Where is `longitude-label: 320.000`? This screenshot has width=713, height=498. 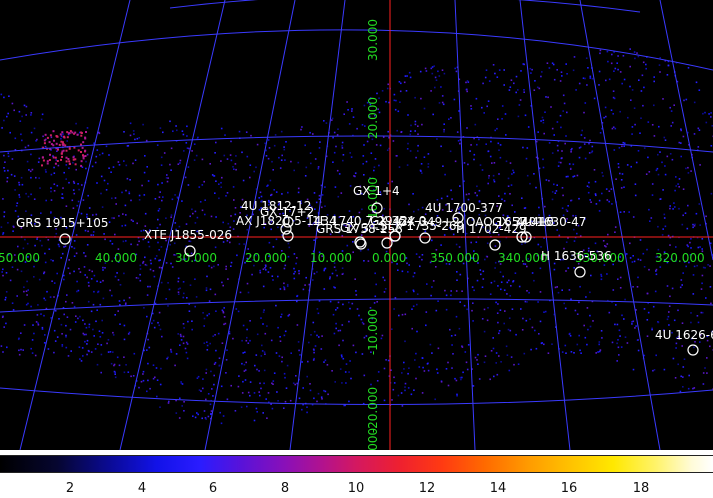 longitude-label: 320.000 is located at coordinates (680, 258).